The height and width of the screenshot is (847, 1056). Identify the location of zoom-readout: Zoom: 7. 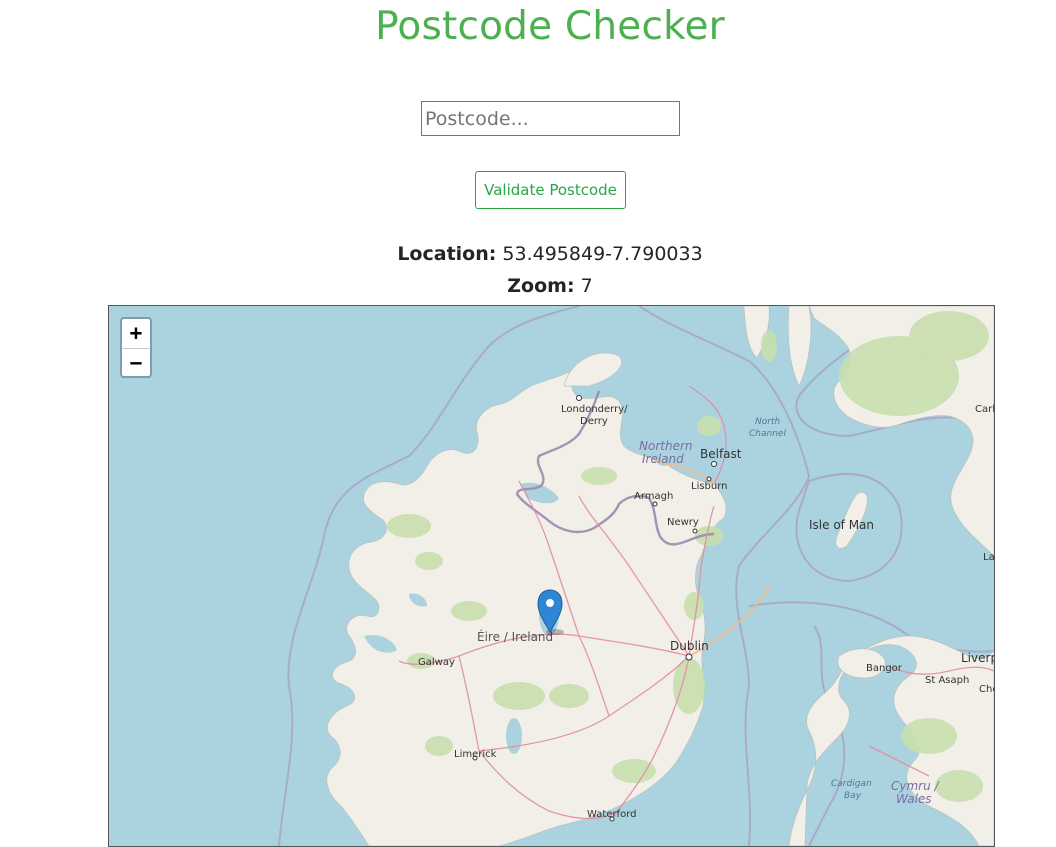
(528, 286).